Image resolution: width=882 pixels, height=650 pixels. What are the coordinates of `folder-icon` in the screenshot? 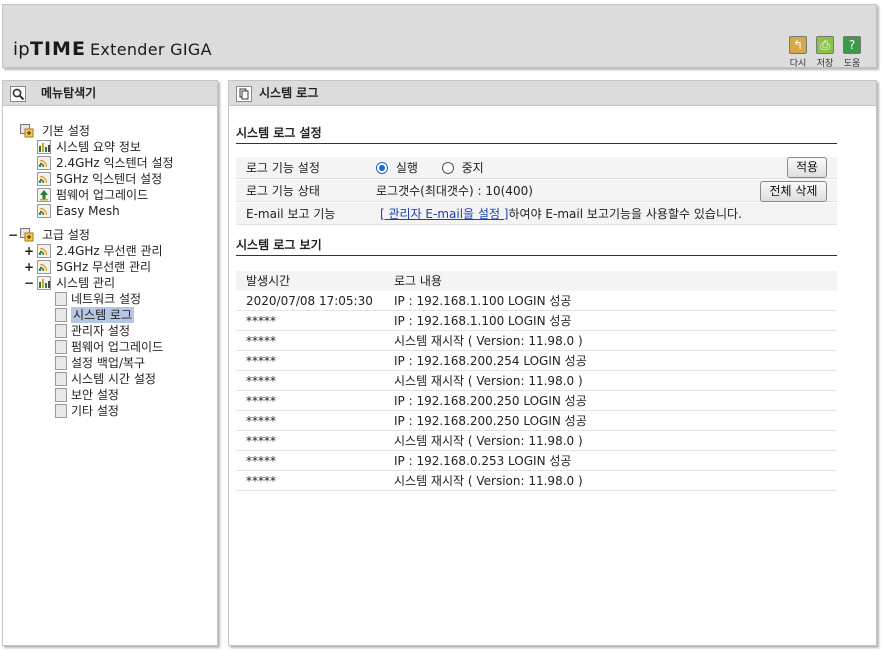 It's located at (27, 131).